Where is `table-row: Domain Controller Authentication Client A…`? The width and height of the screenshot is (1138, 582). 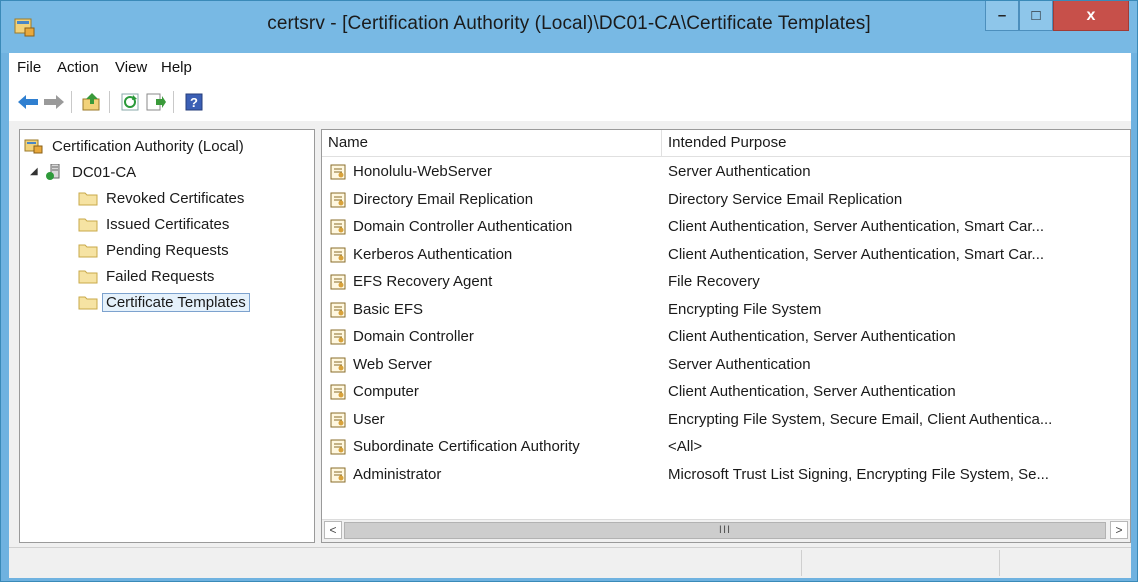 table-row: Domain Controller Authentication Client A… is located at coordinates (726, 227).